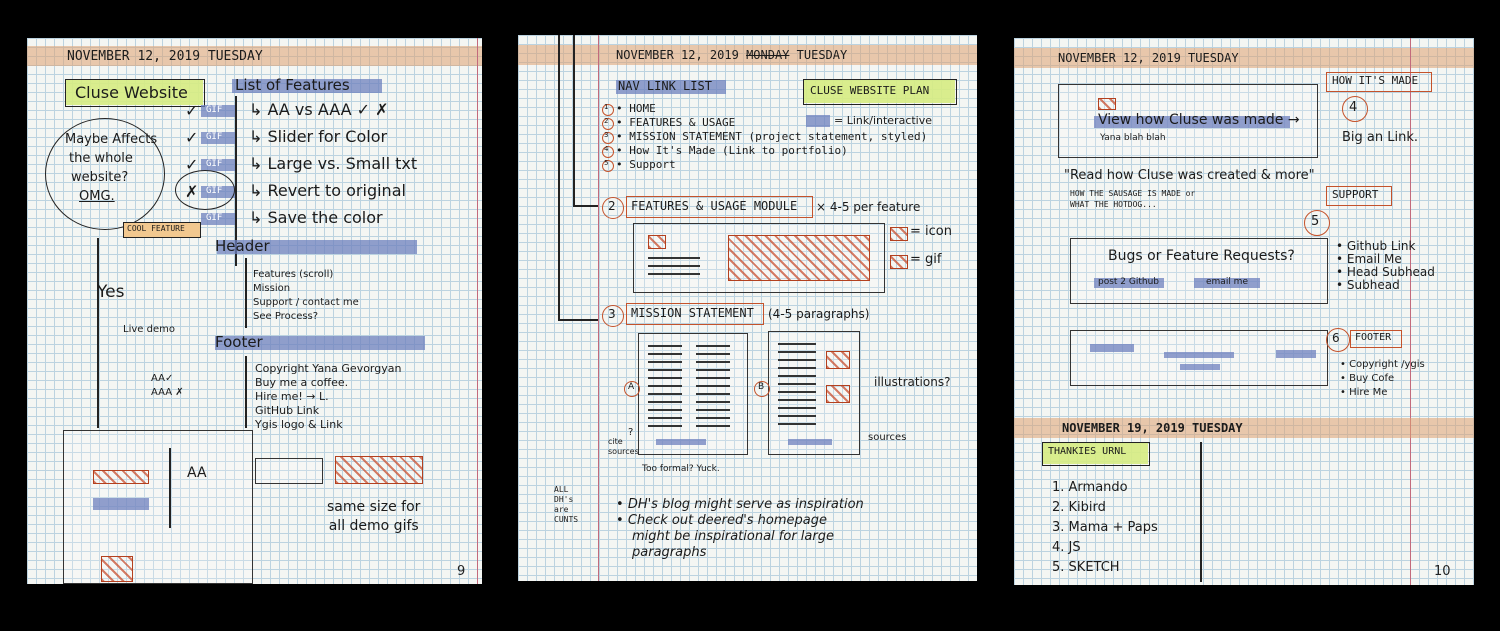  What do you see at coordinates (1090, 487) in the screenshot?
I see `thanks-item: 1. Armando` at bounding box center [1090, 487].